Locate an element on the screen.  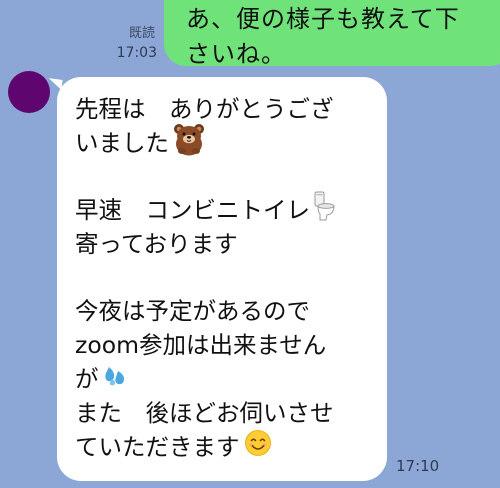
received-message-line: zoom参加は出来ません is located at coordinates (226, 345).